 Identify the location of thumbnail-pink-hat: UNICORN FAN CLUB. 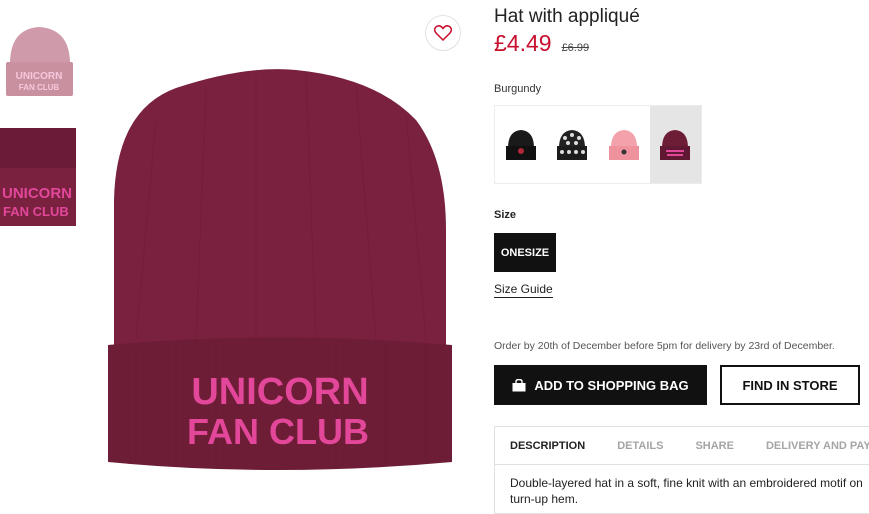
(38, 61).